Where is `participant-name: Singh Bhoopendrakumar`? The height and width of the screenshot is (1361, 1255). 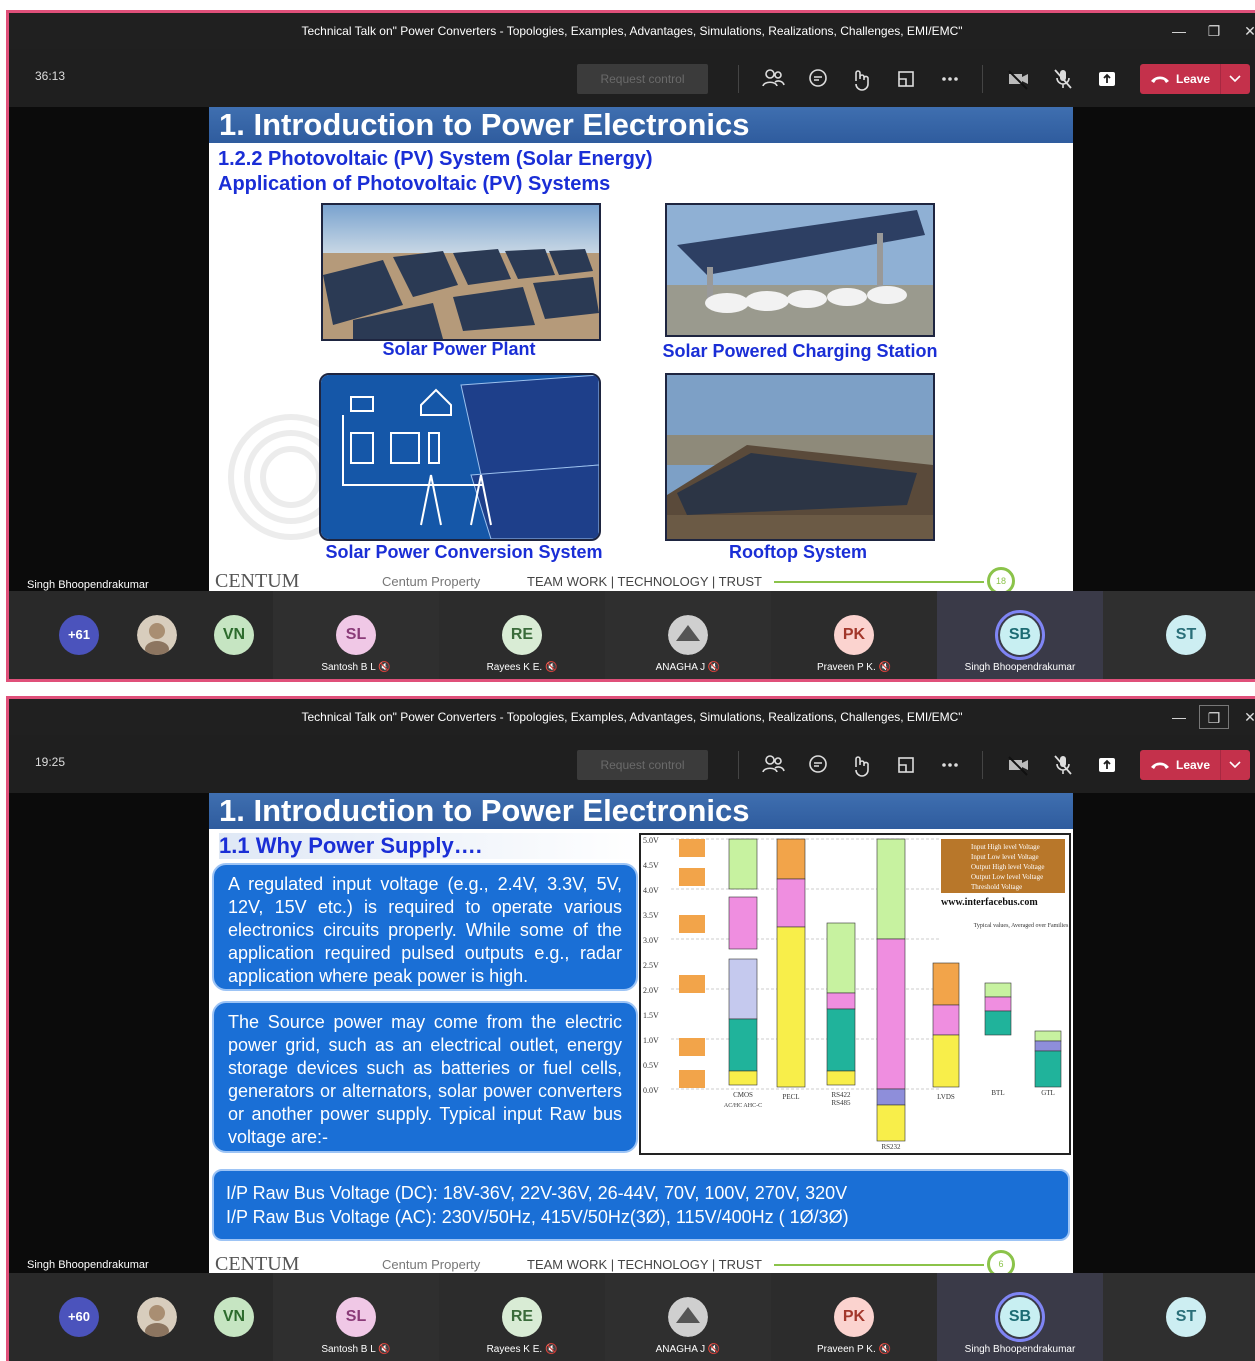 participant-name: Singh Bhoopendrakumar is located at coordinates (1020, 1349).